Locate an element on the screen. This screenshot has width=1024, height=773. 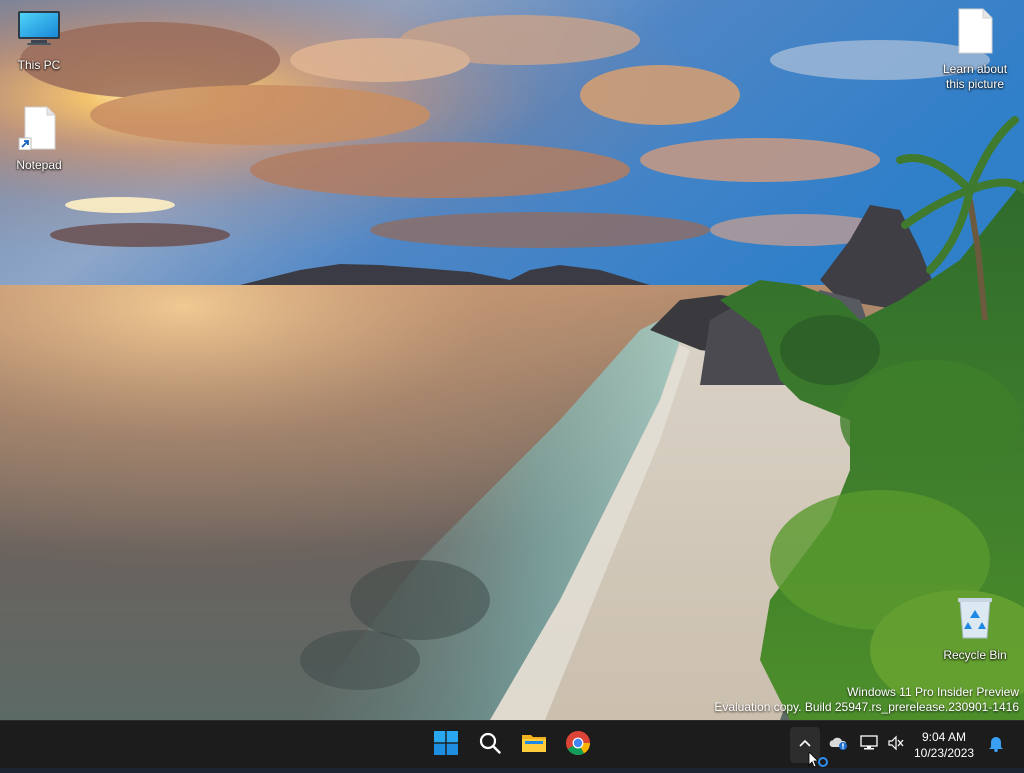
notifications-button is located at coordinates (996, 745).